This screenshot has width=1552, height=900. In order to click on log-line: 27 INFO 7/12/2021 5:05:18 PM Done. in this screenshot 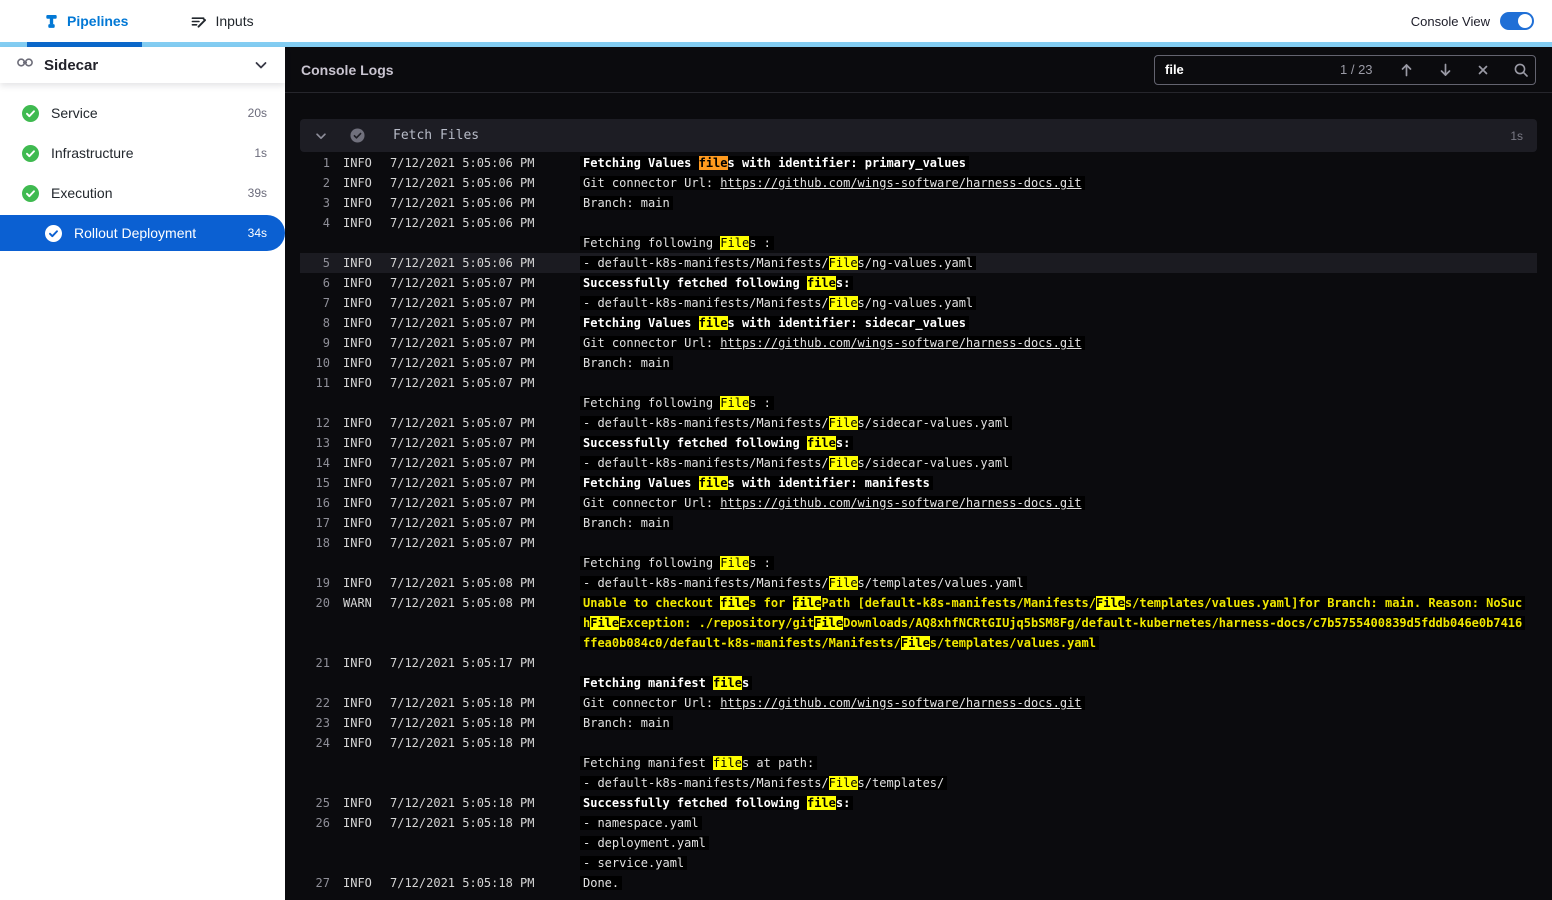, I will do `click(918, 883)`.